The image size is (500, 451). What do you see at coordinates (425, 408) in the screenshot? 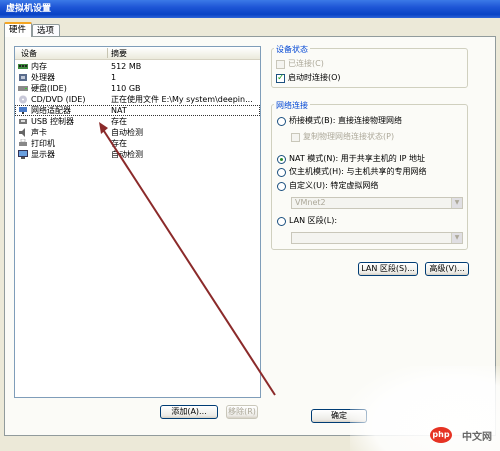
I see `watermark: php 中文网` at bounding box center [425, 408].